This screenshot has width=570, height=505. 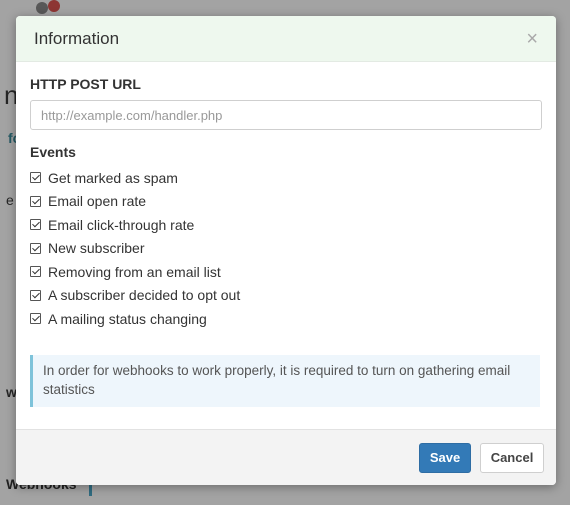 I want to click on event-label: A mailing status changing, so click(x=127, y=318).